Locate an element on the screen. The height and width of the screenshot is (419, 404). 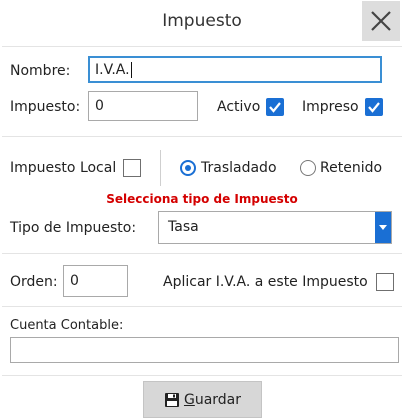
close-icon is located at coordinates (381, 21).